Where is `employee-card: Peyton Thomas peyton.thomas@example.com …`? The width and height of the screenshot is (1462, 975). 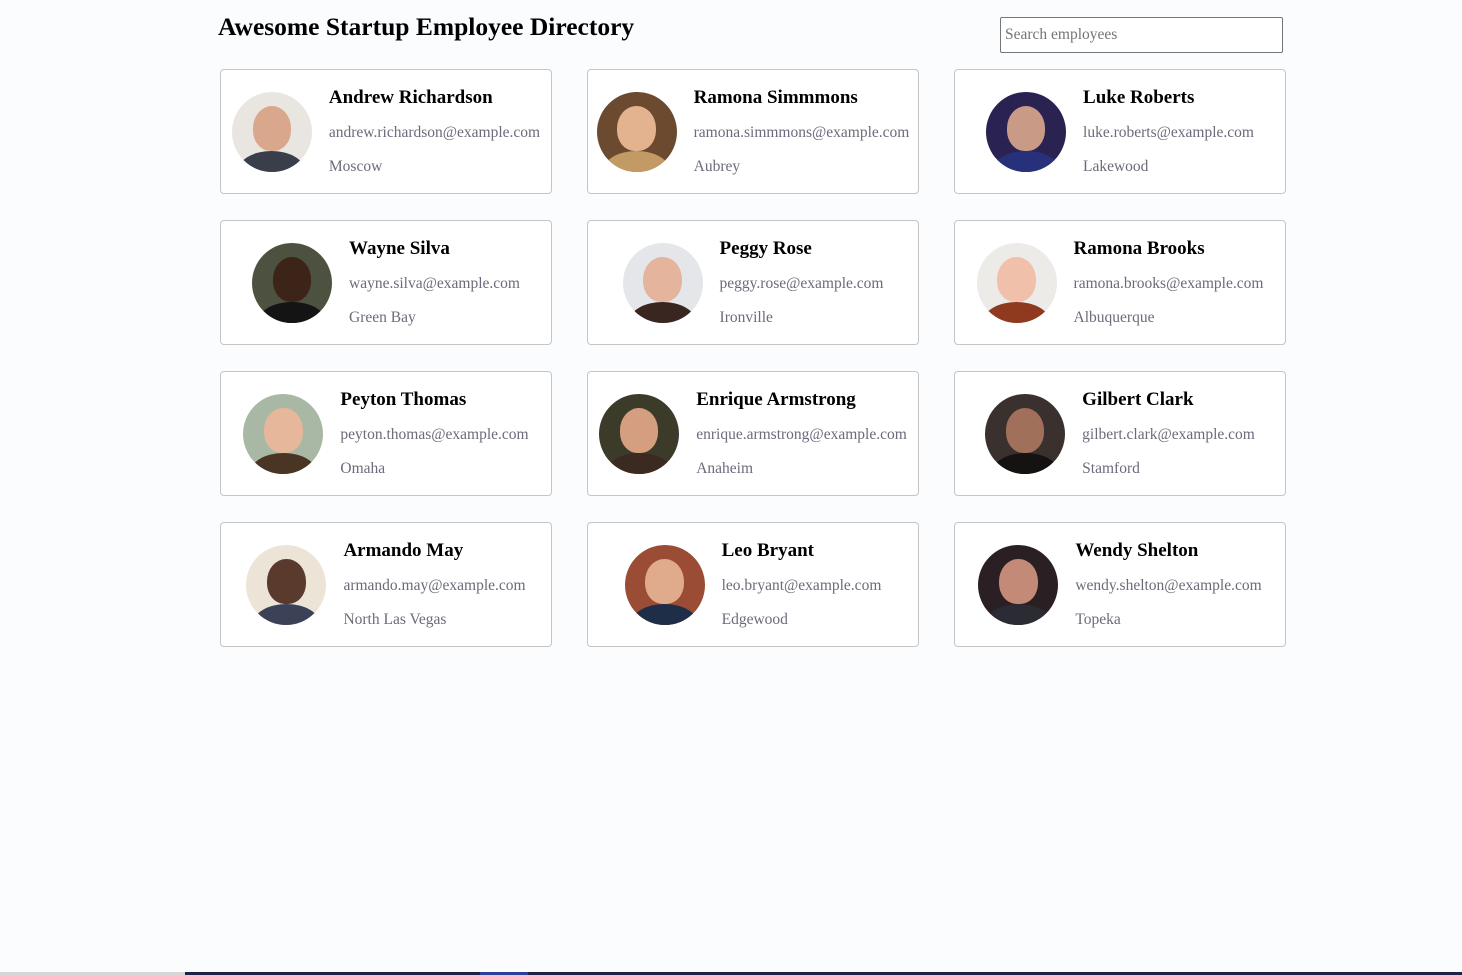 employee-card: Peyton Thomas peyton.thomas@example.com … is located at coordinates (386, 433).